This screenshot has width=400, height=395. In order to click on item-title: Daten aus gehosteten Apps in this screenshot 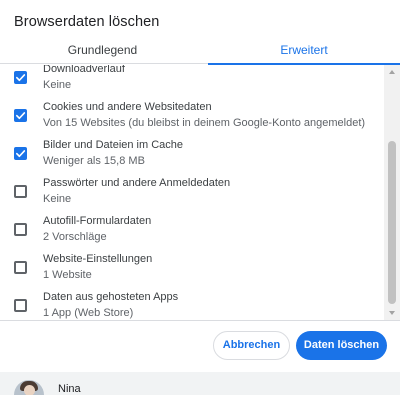, I will do `click(111, 297)`.